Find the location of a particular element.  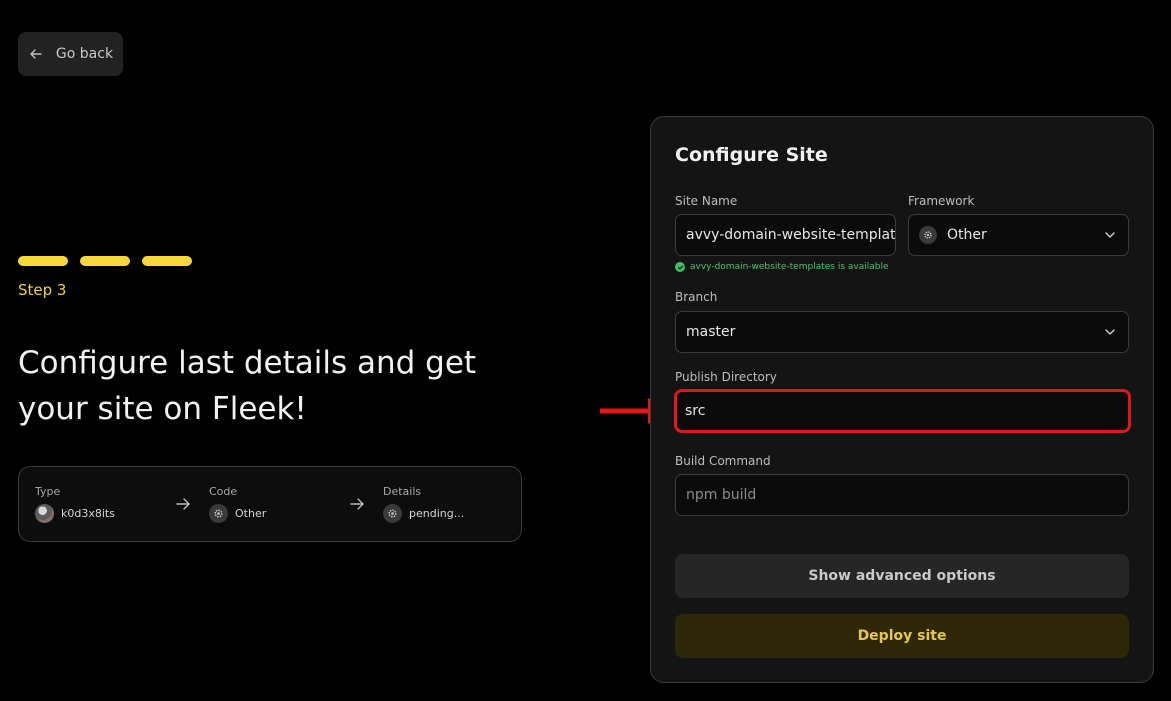

summary-type: Type k0d3x8its is located at coordinates (75, 504).